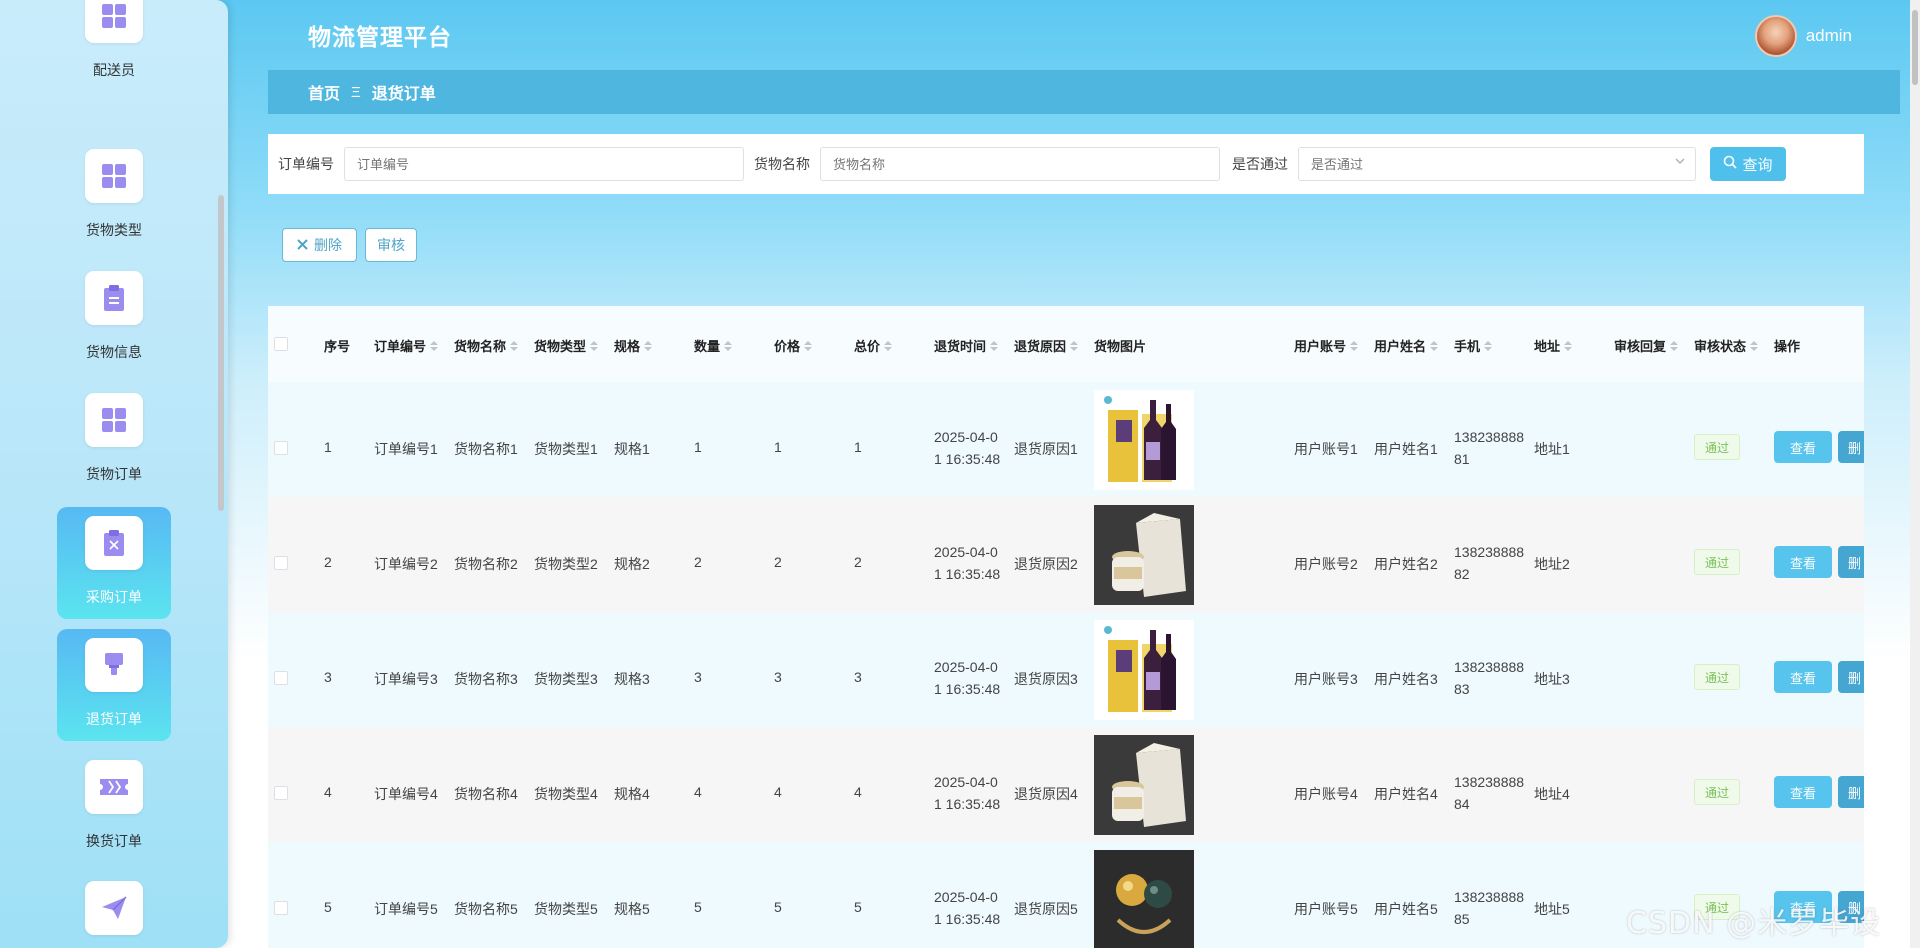  What do you see at coordinates (324, 92) in the screenshot?
I see `breadcrumb-home: 首页` at bounding box center [324, 92].